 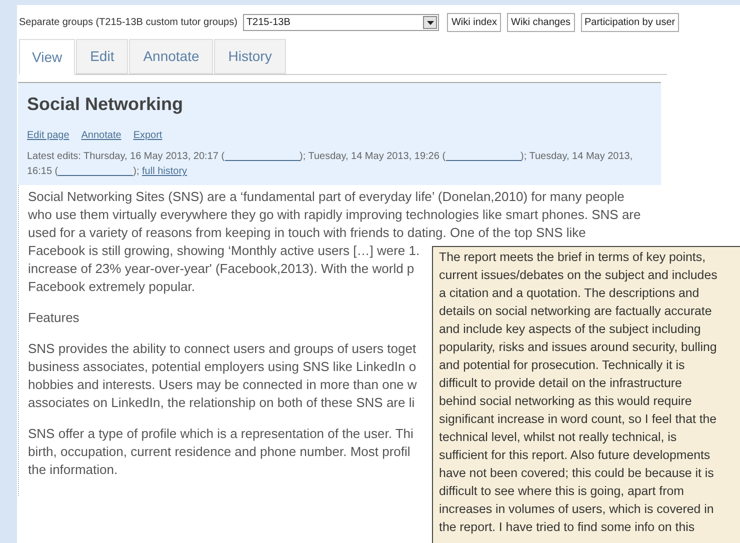 What do you see at coordinates (128, 23) in the screenshot?
I see `group-label: Separate groups (T215-13B custom tutor groups)` at bounding box center [128, 23].